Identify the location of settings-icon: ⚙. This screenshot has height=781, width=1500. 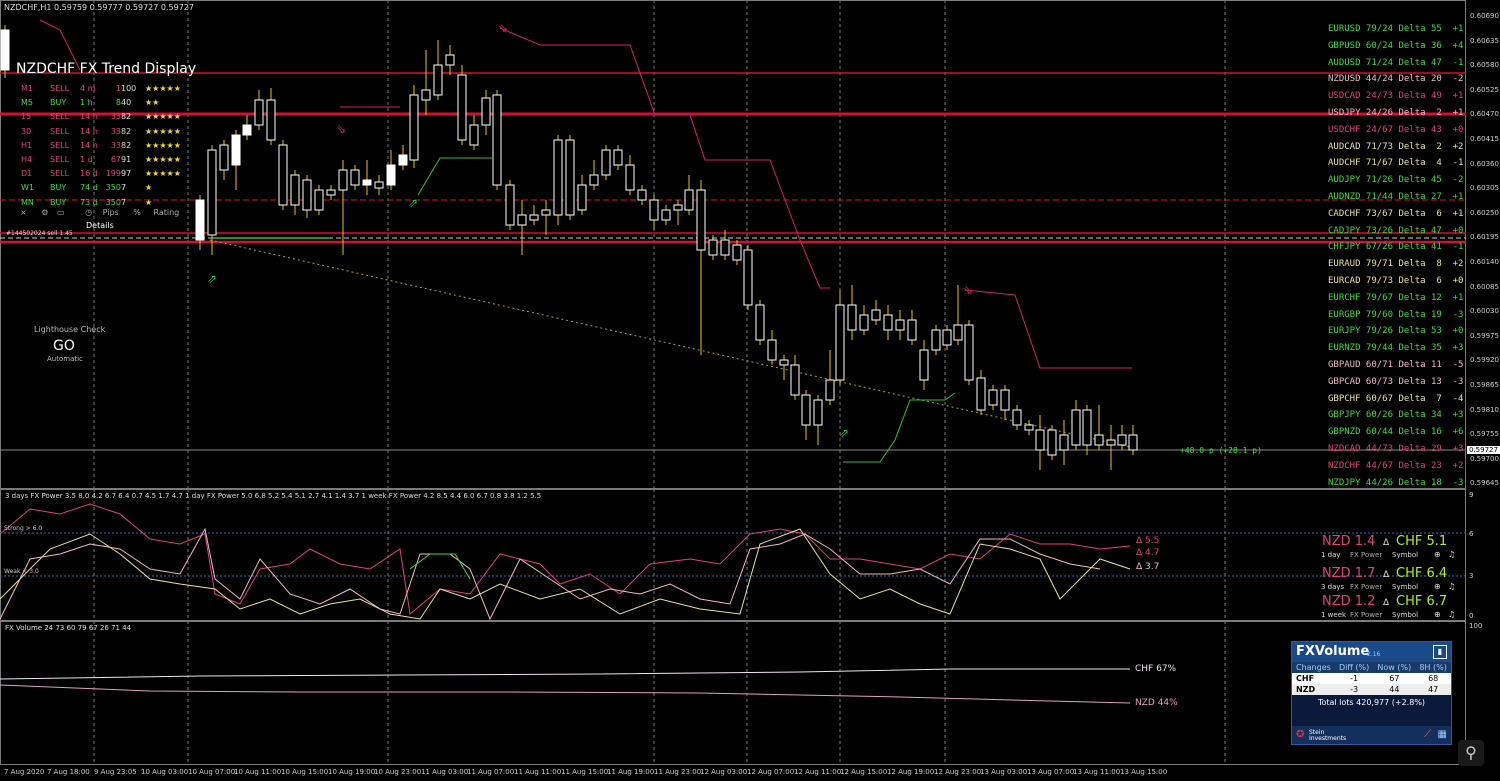
(44, 212).